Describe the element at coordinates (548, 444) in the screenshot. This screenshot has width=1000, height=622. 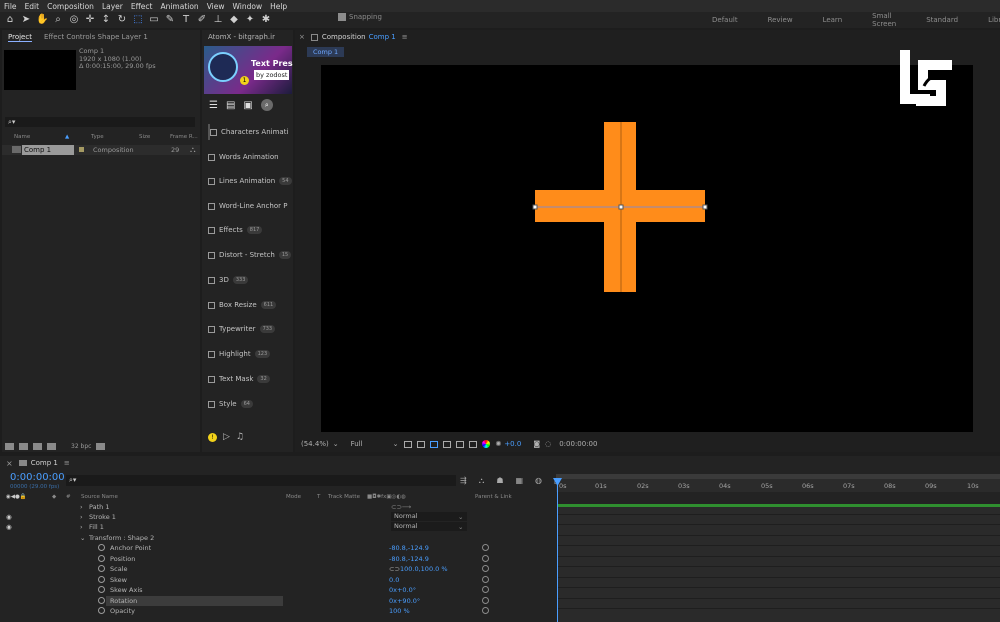
I see `show-snapshot-icon: ◌` at that location.